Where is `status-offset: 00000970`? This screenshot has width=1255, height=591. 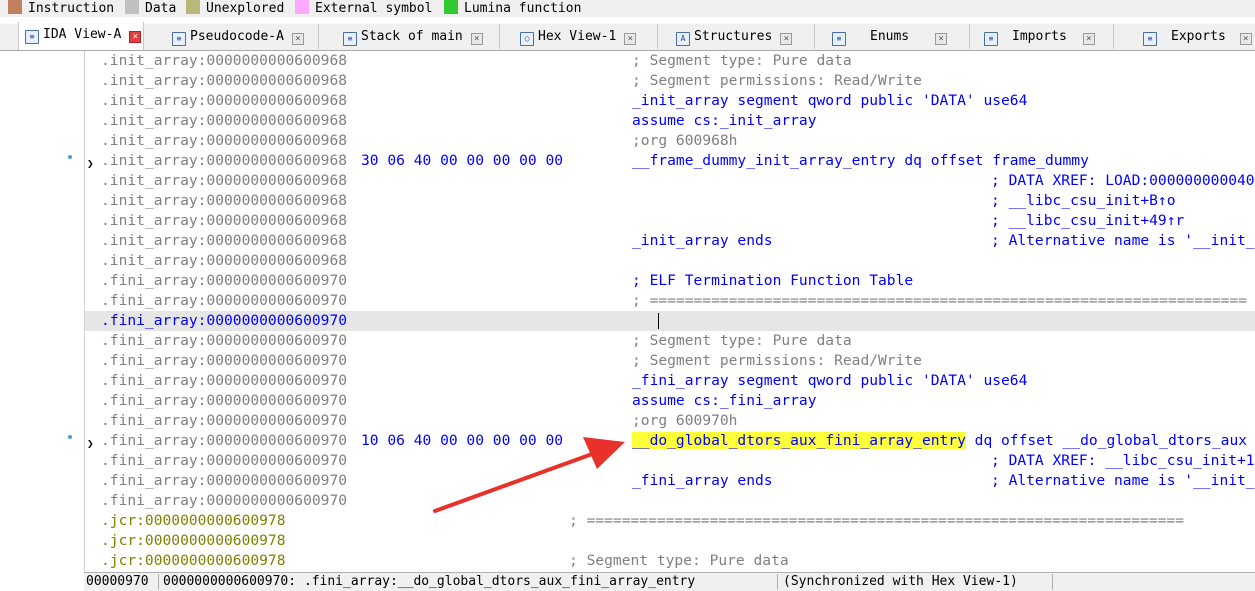
status-offset: 00000970 is located at coordinates (117, 581).